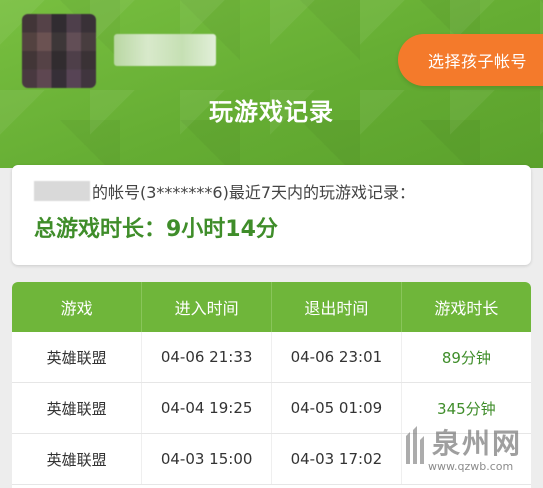  I want to click on summary-account-line: 的帐号(3*******6)最近7天内的玩游戏记录：, so click(224, 191).